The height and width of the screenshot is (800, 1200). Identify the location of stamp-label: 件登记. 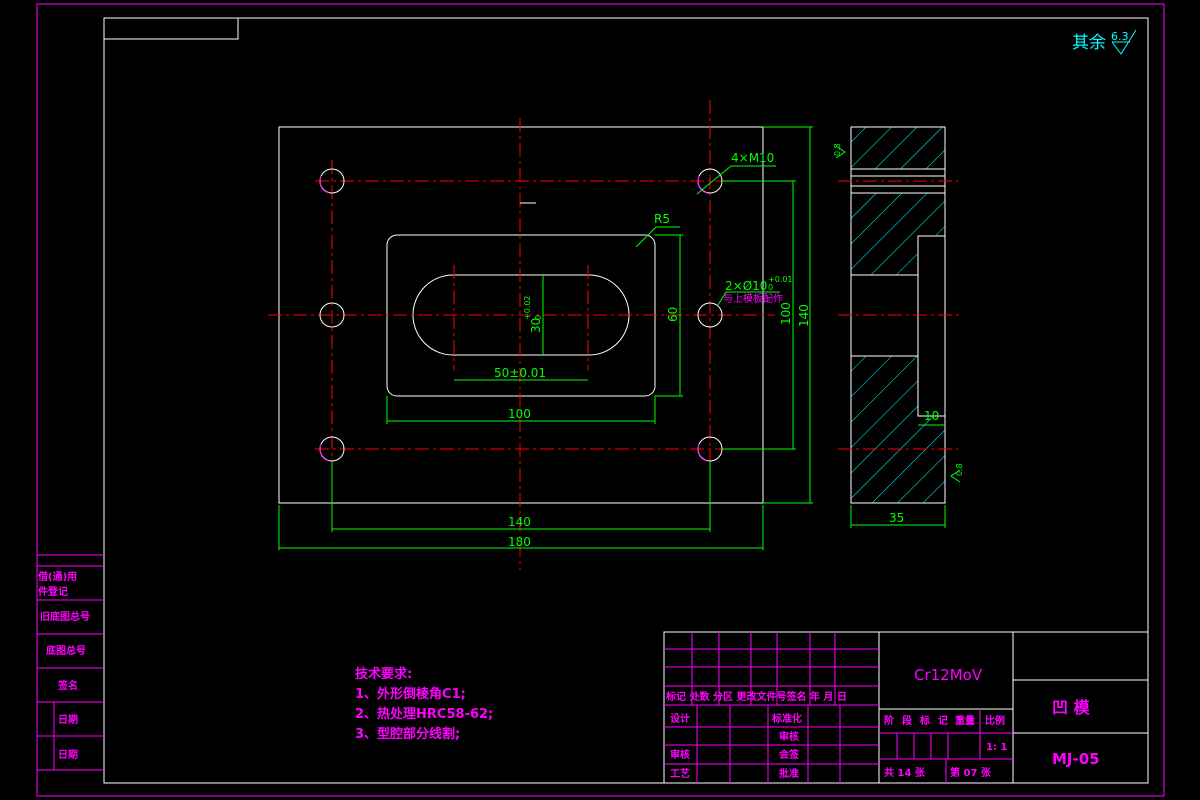
(53, 591).